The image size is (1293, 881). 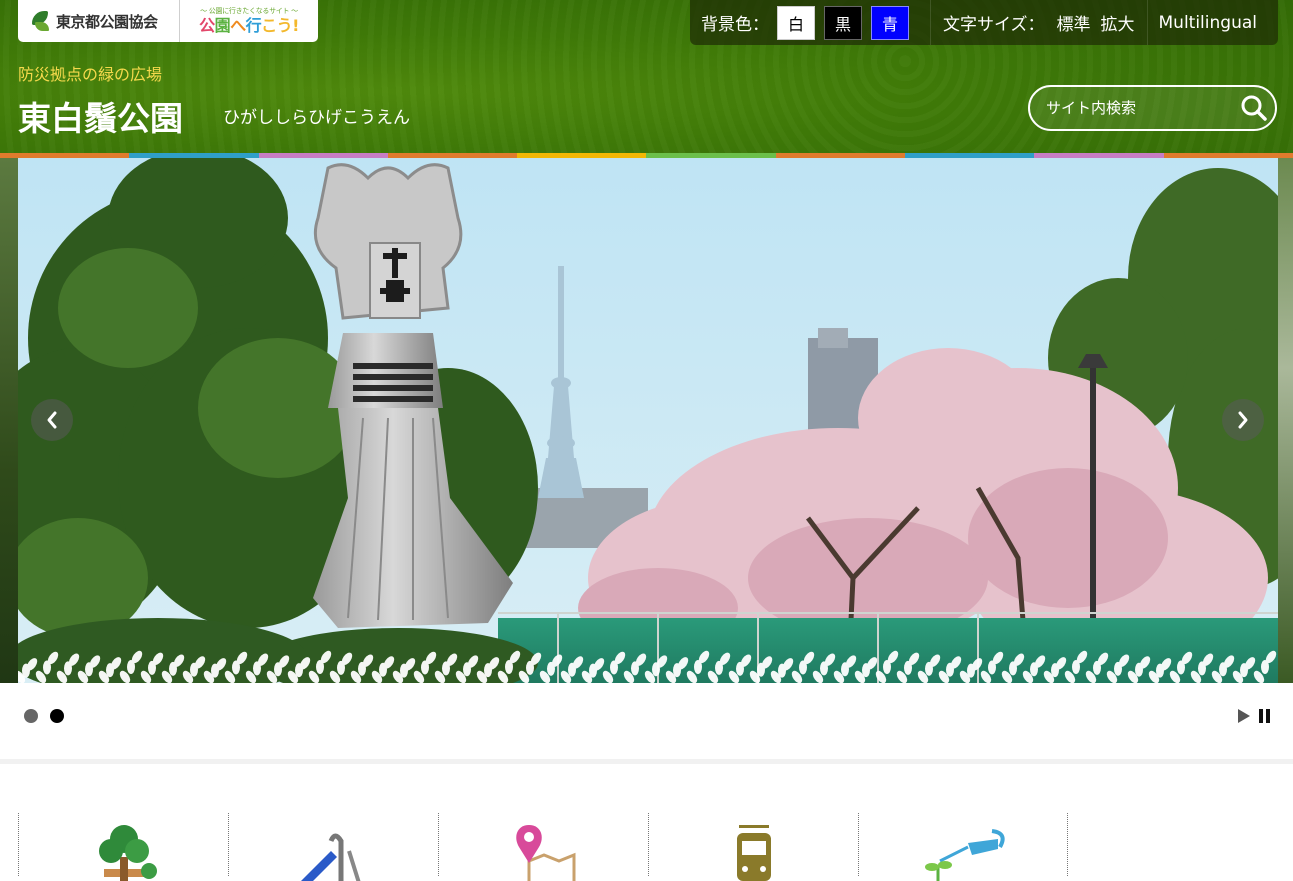 I want to click on category-item-nature, so click(x=123, y=847).